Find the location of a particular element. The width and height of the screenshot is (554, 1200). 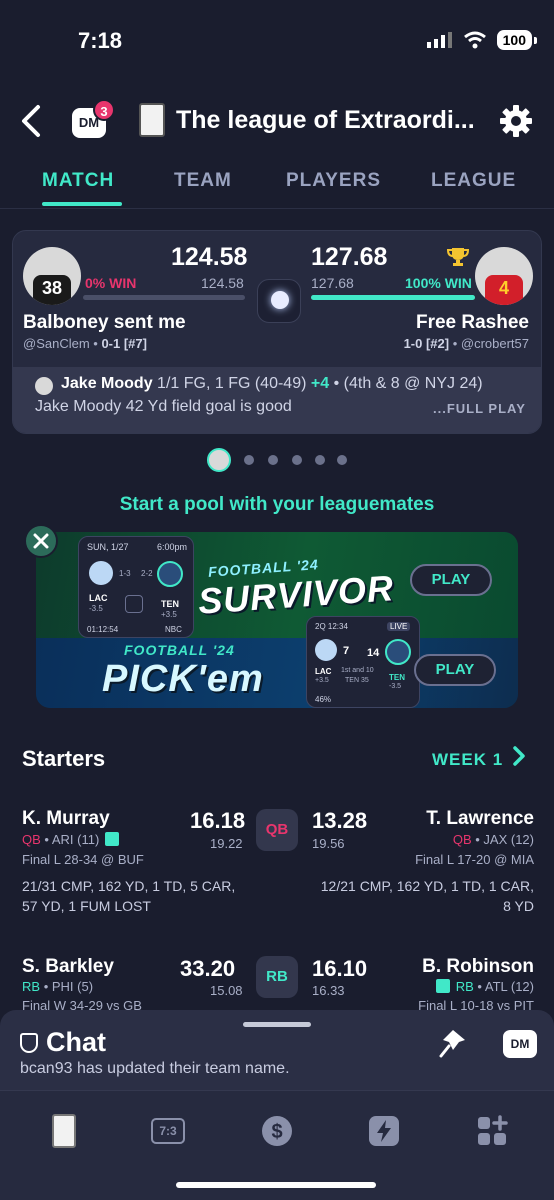

right-team-meta: 1-0 [#2] • @crobert57 is located at coordinates (466, 343).